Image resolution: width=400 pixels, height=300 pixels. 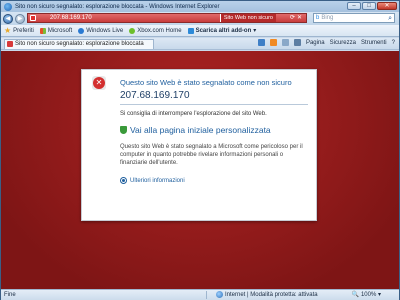 I want to click on favorite-label: Microsoft, so click(x=60, y=30).